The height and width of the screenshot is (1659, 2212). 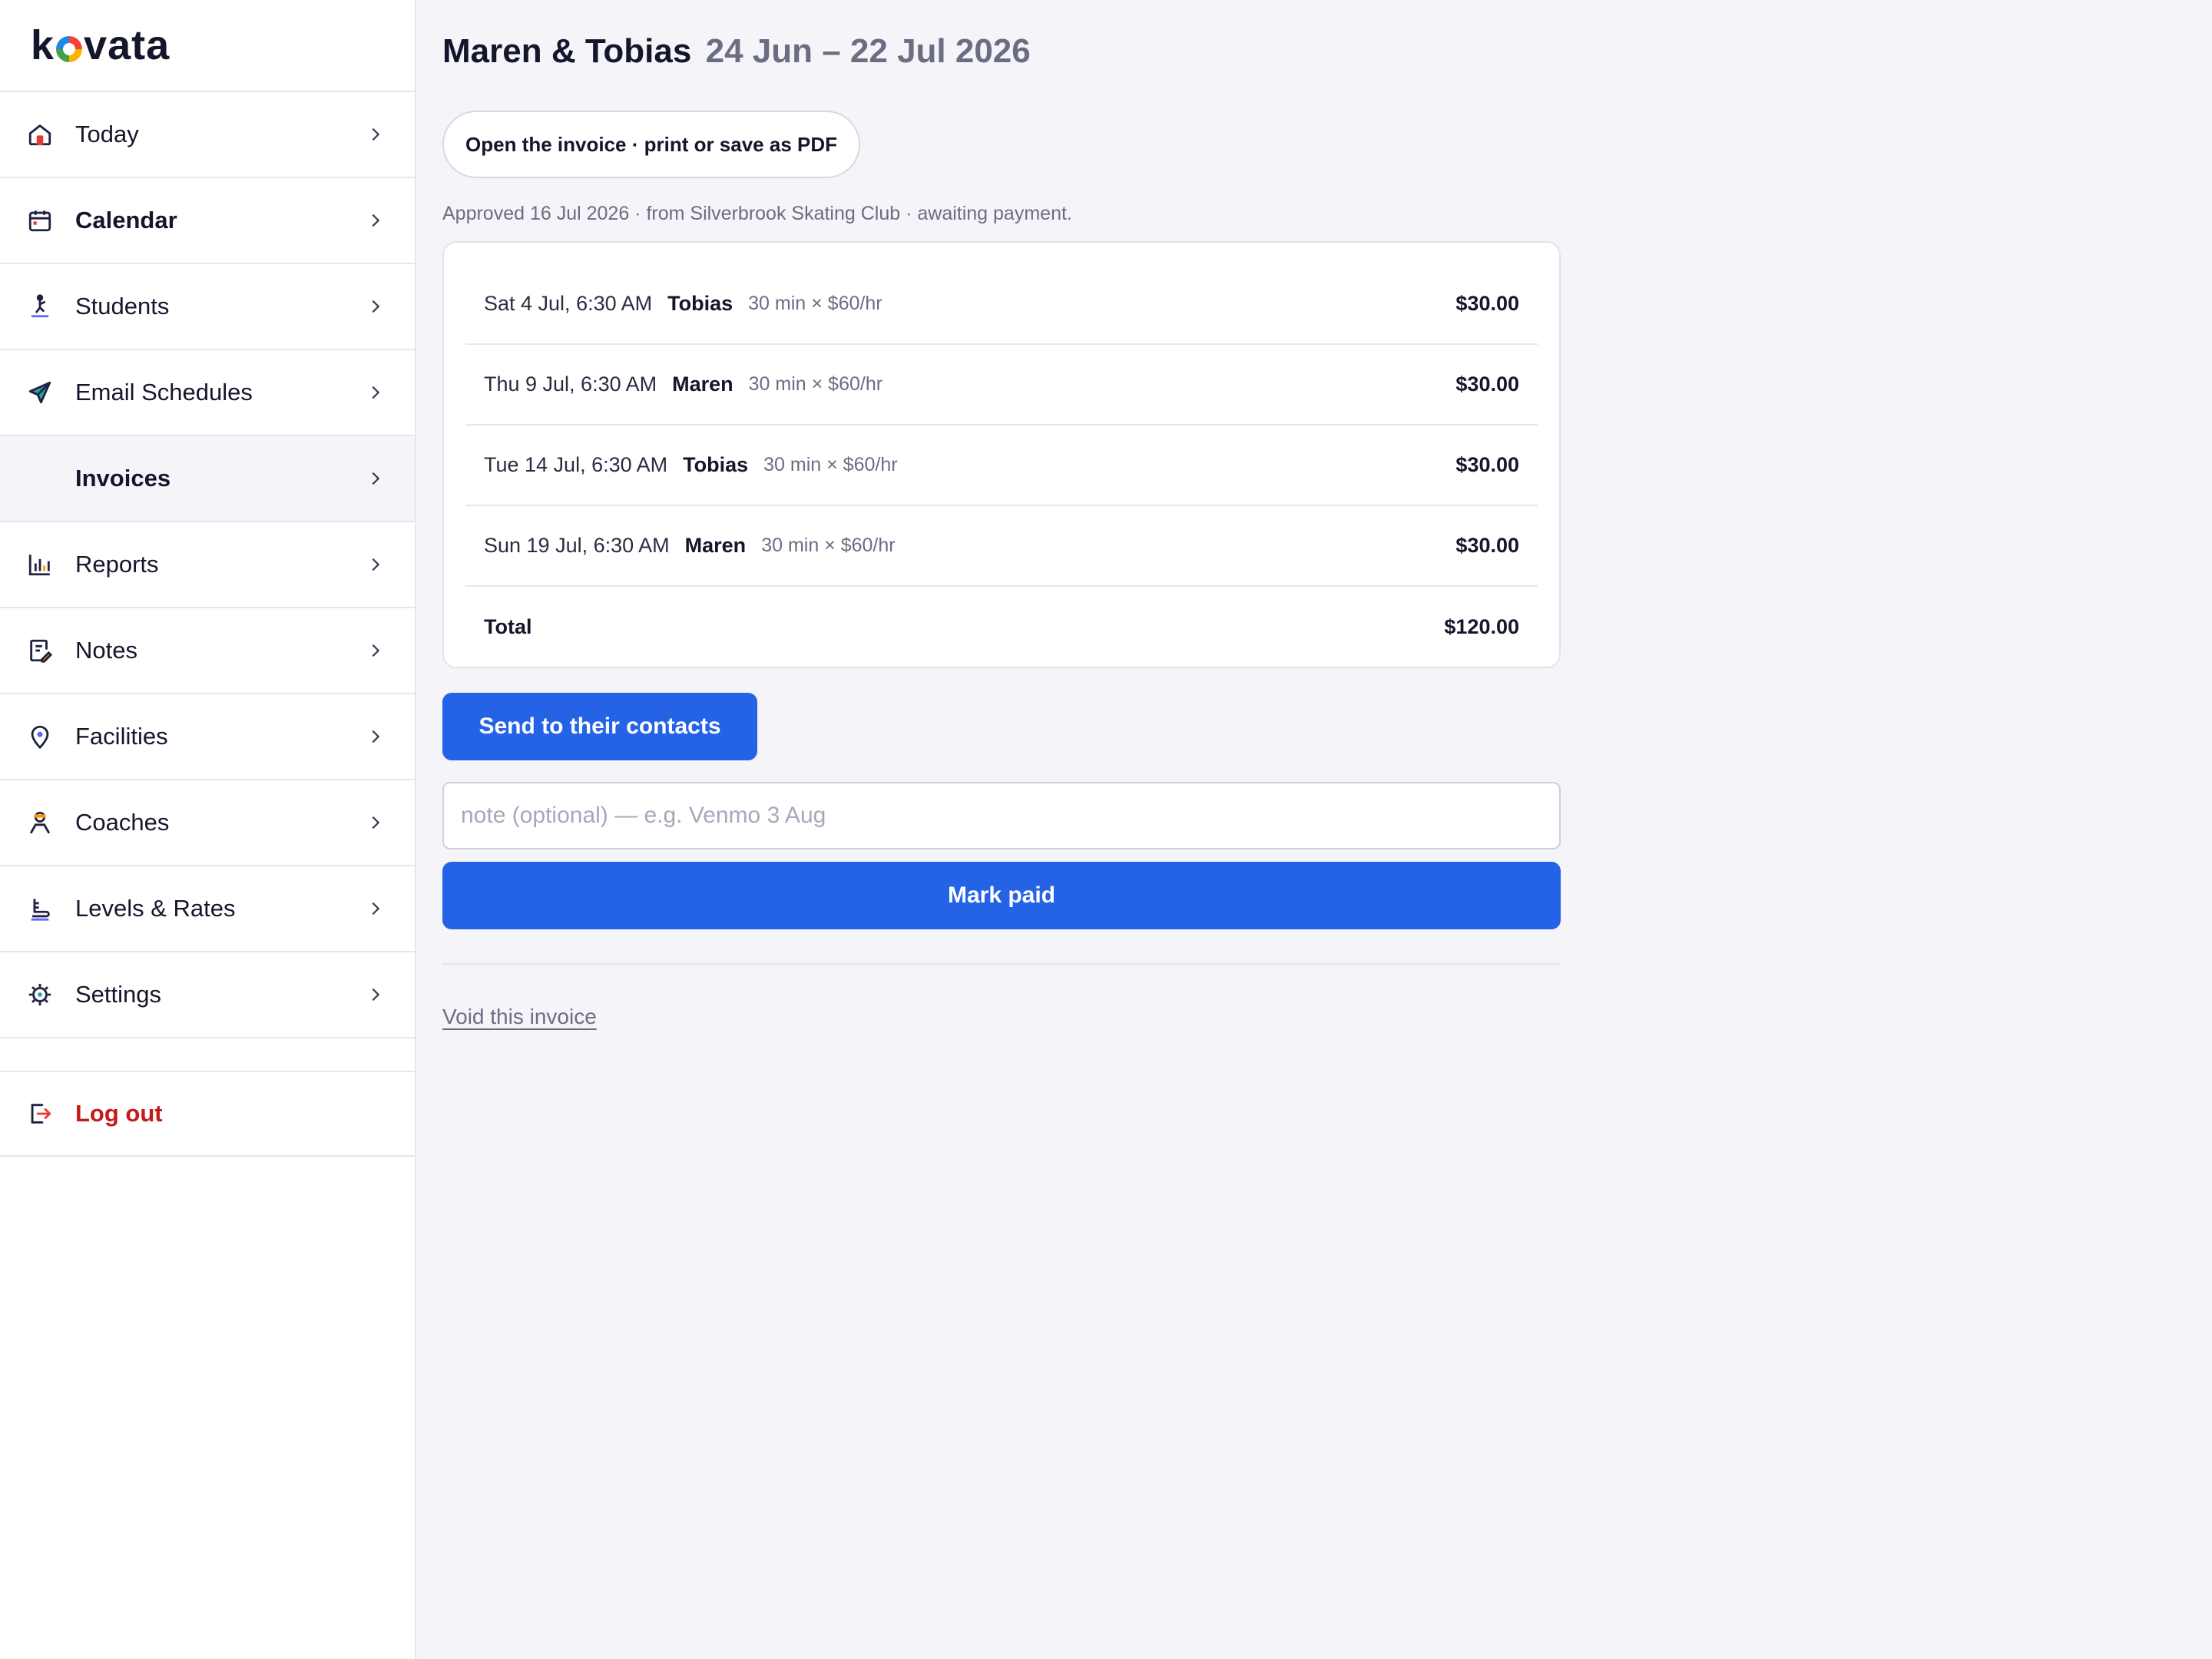 What do you see at coordinates (207, 565) in the screenshot?
I see `sidebar-item-reports: Reports` at bounding box center [207, 565].